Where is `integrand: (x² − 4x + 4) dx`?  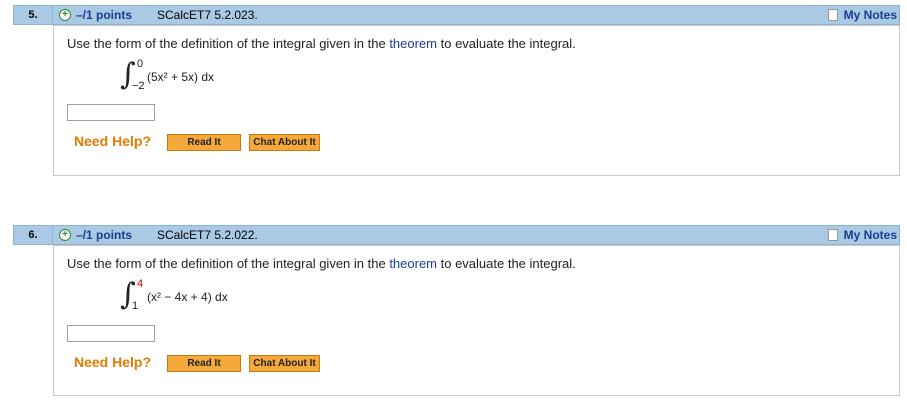
integrand: (x² − 4x + 4) dx is located at coordinates (187, 297).